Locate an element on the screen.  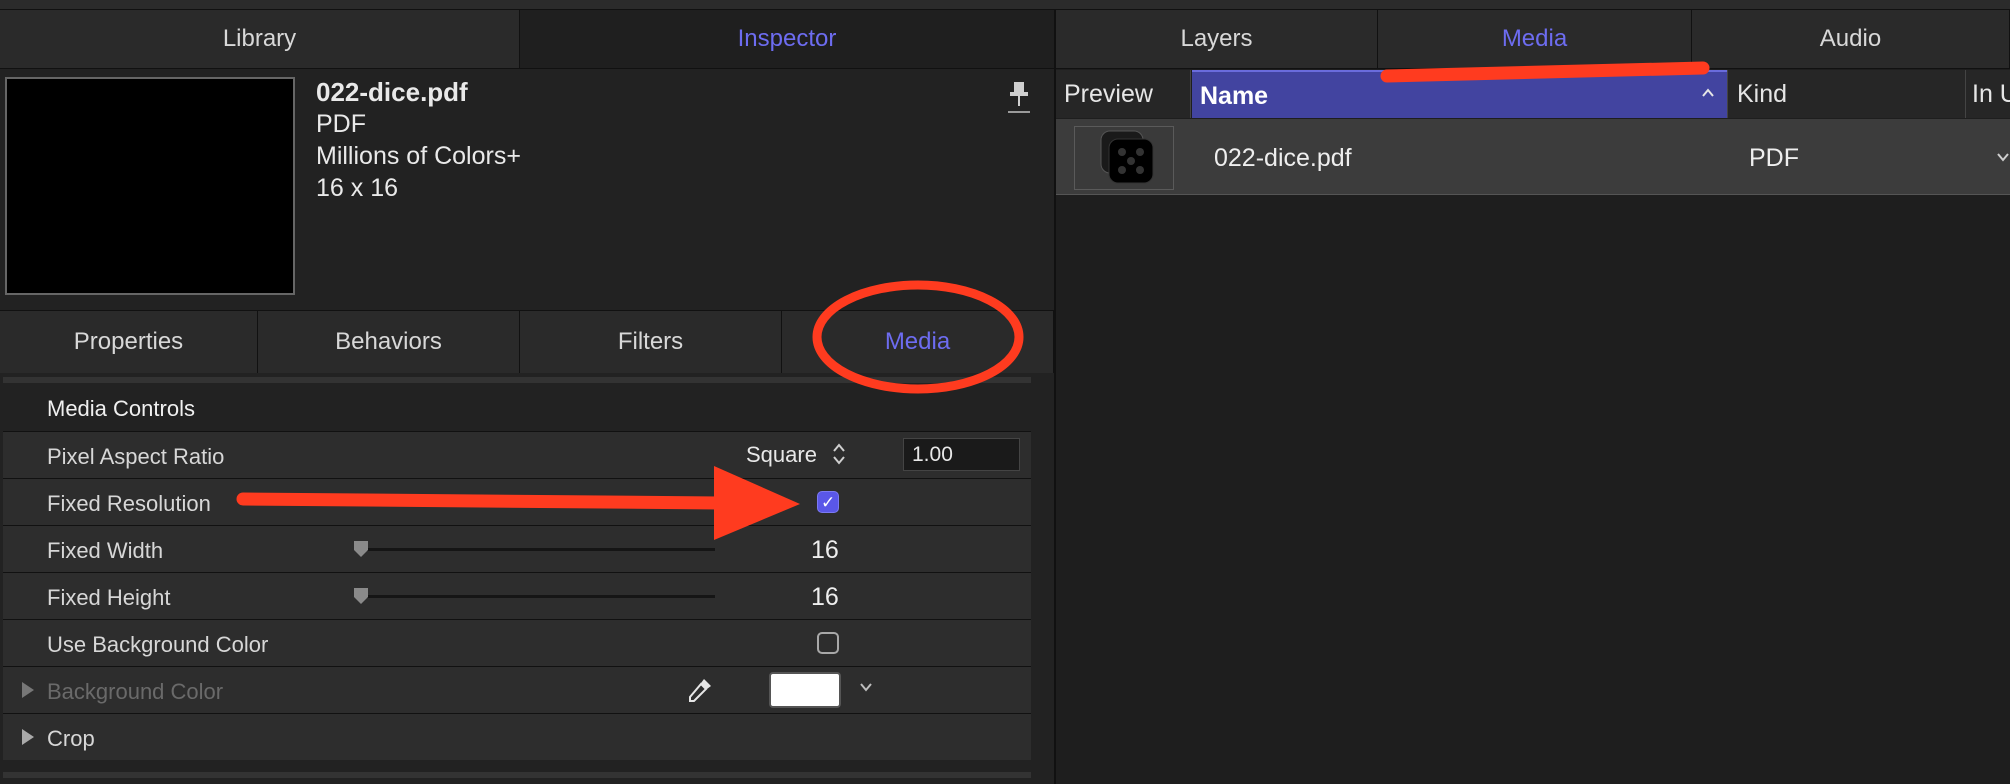
tab-inspector: Inspector is located at coordinates (787, 39).